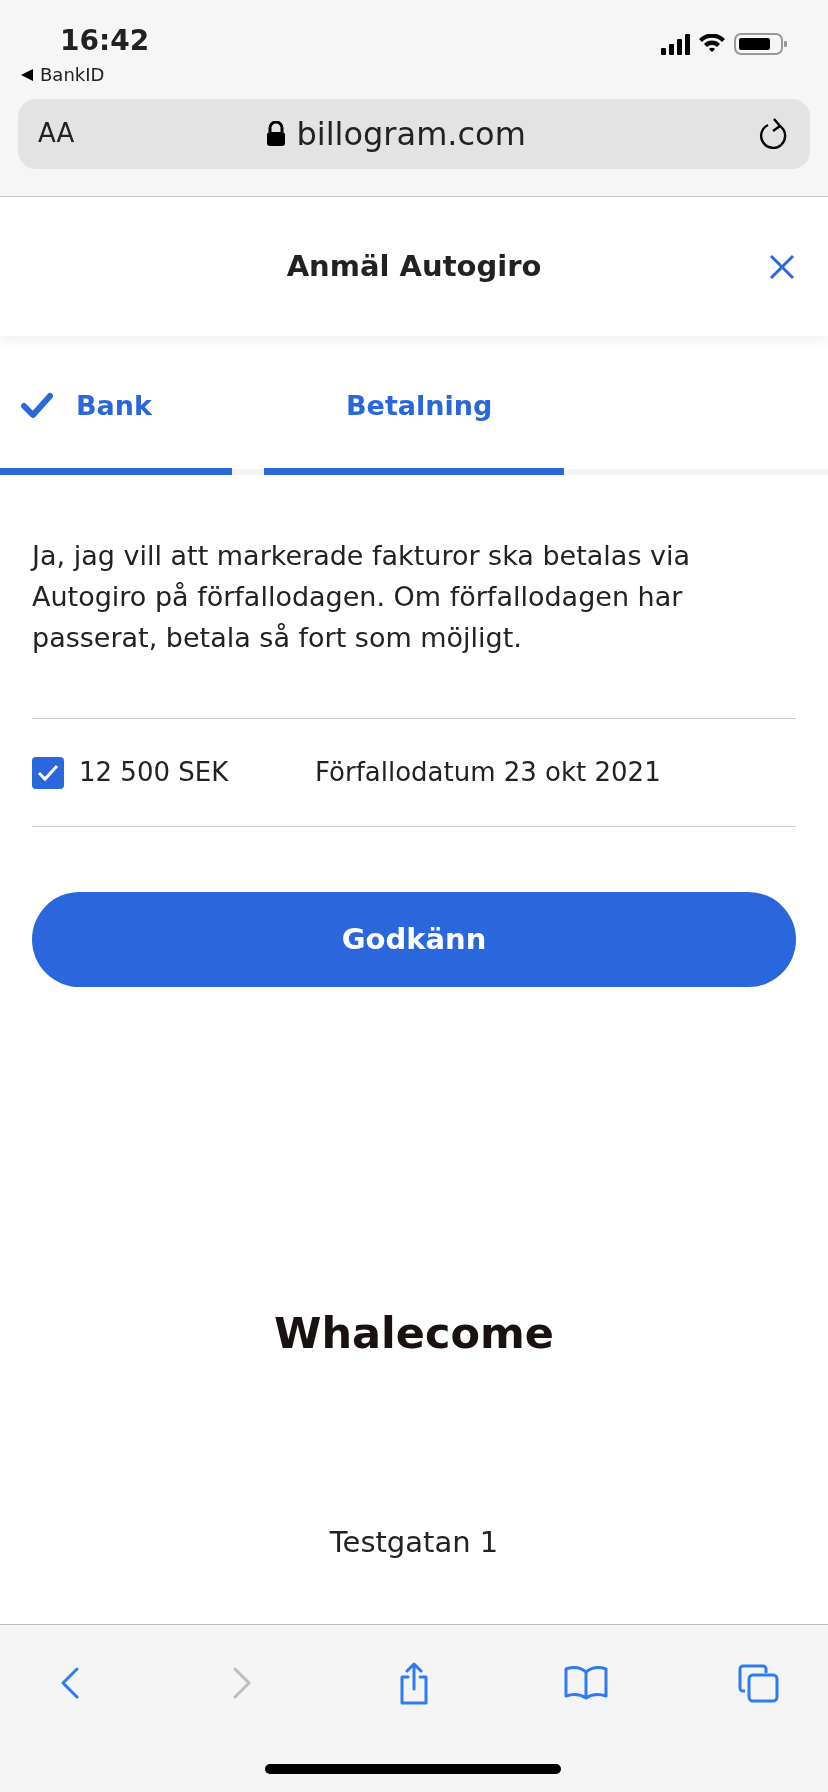 The height and width of the screenshot is (1792, 828). Describe the element at coordinates (758, 1683) in the screenshot. I see `tabs-icon` at that location.